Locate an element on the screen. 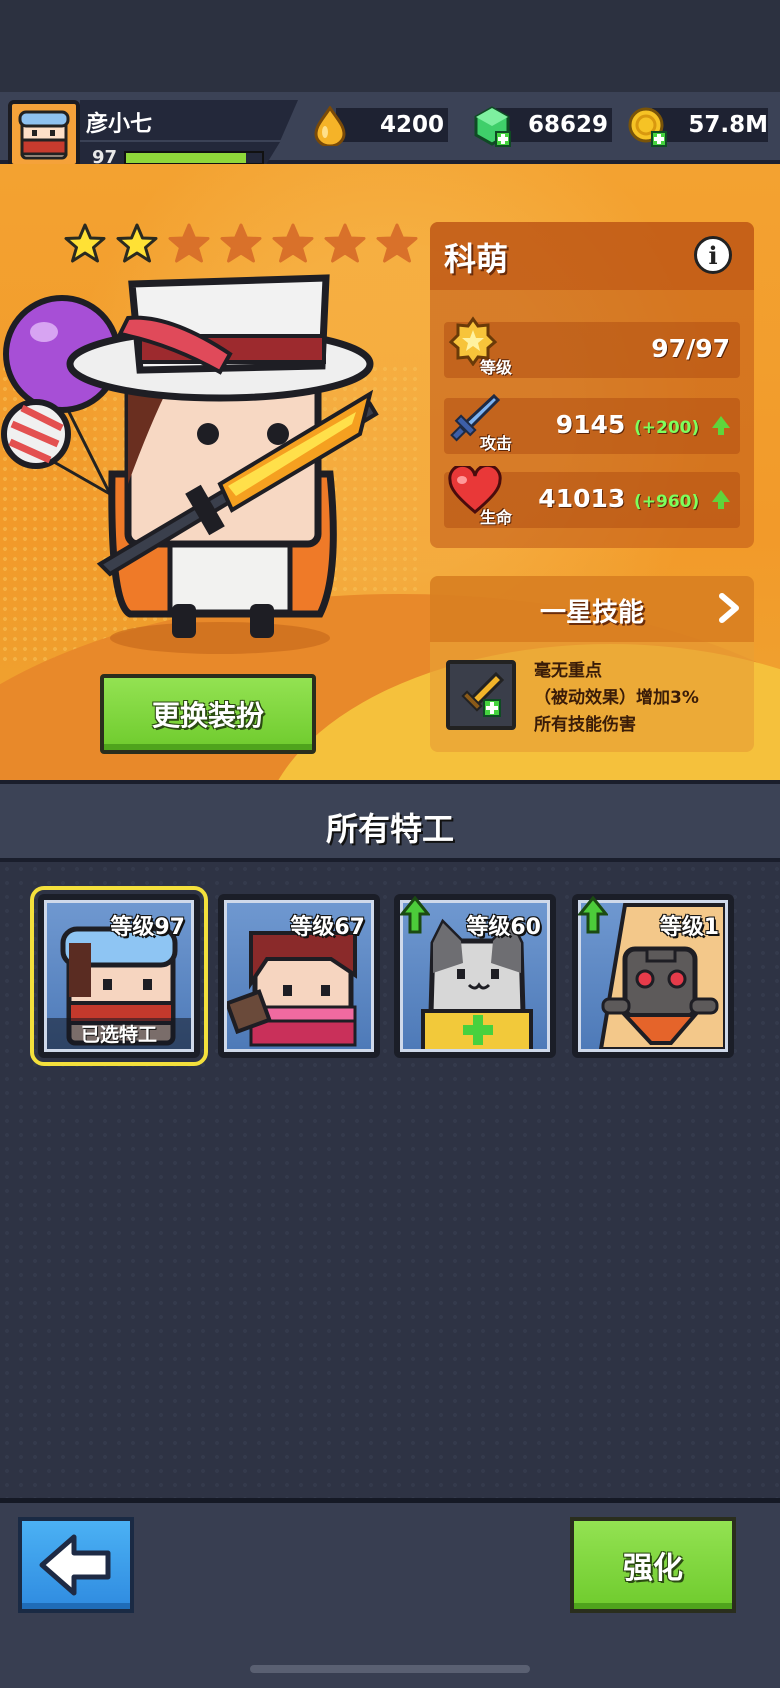 This screenshot has height=1688, width=780. agent-card-1: 等级97 已选特工 is located at coordinates (119, 976).